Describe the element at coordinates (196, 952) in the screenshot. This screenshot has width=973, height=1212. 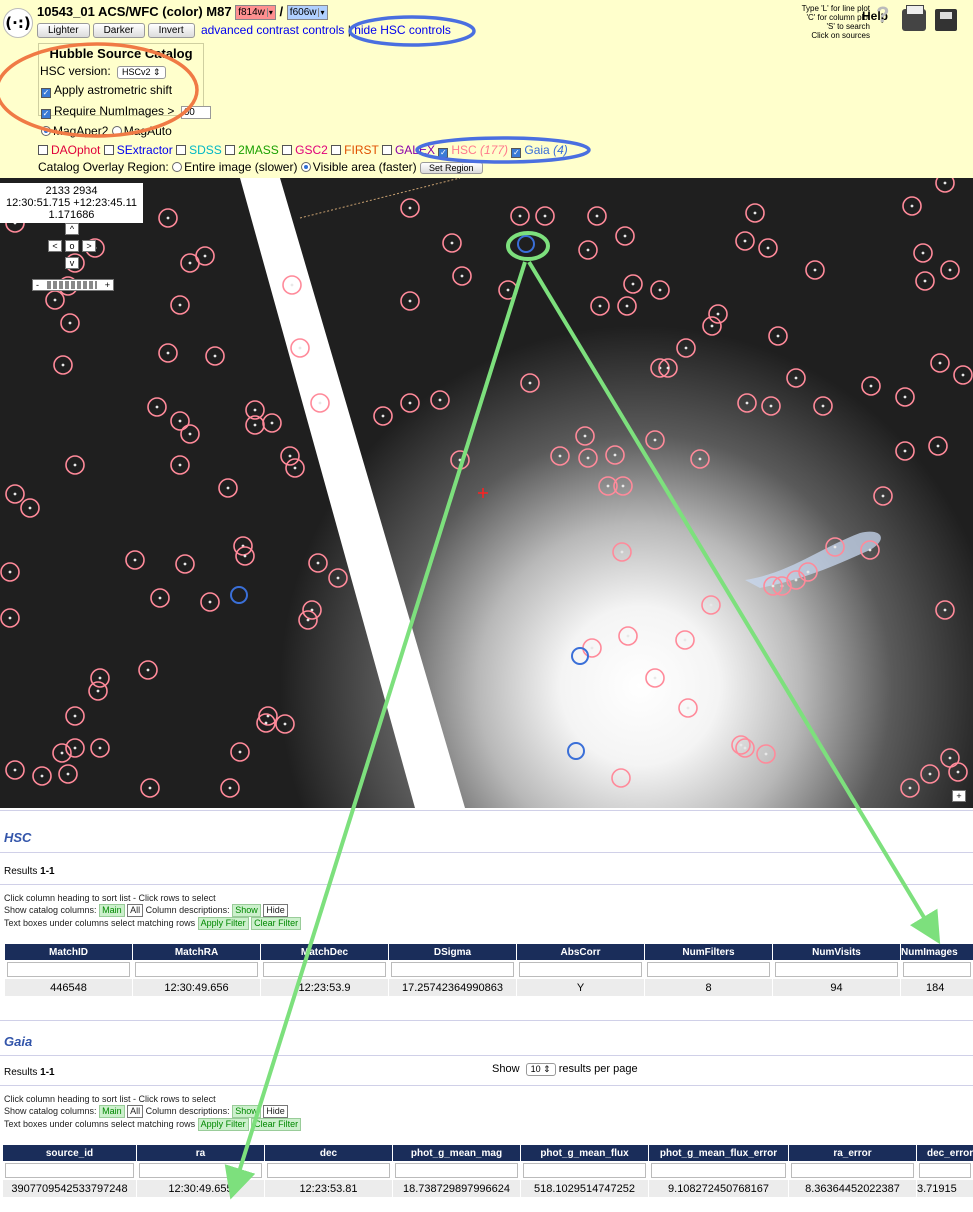
I see `column-header: MatchRA` at that location.